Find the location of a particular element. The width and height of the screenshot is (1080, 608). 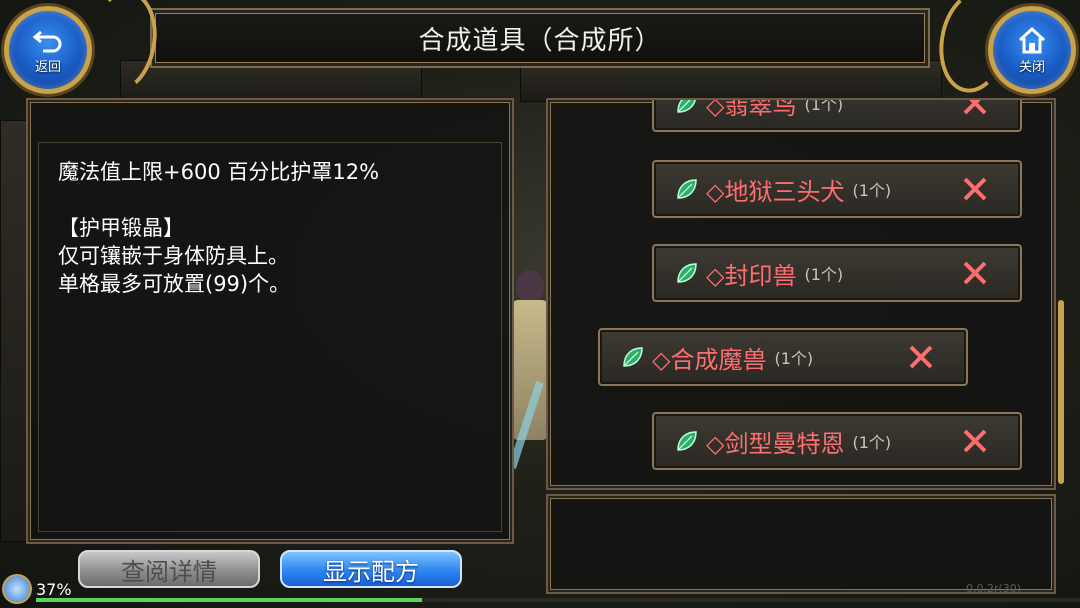

item-name: ◇翡翠鸟 is located at coordinates (751, 110).